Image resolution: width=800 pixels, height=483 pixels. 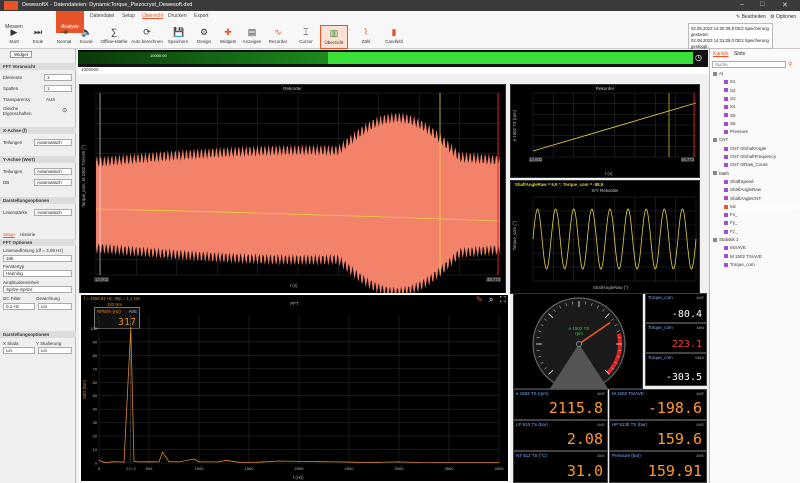 I want to click on channel-item: CNT 0/ShaftFrequency, so click(x=750, y=156).